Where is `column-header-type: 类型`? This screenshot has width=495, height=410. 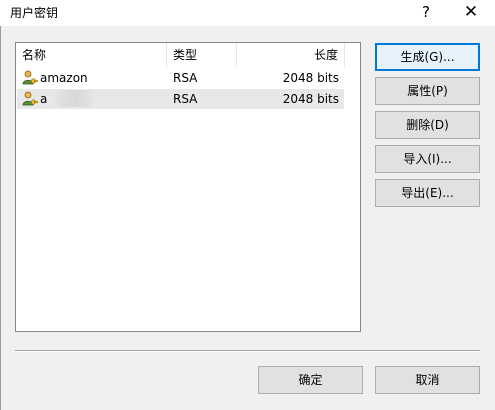 column-header-type: 类型 is located at coordinates (202, 55).